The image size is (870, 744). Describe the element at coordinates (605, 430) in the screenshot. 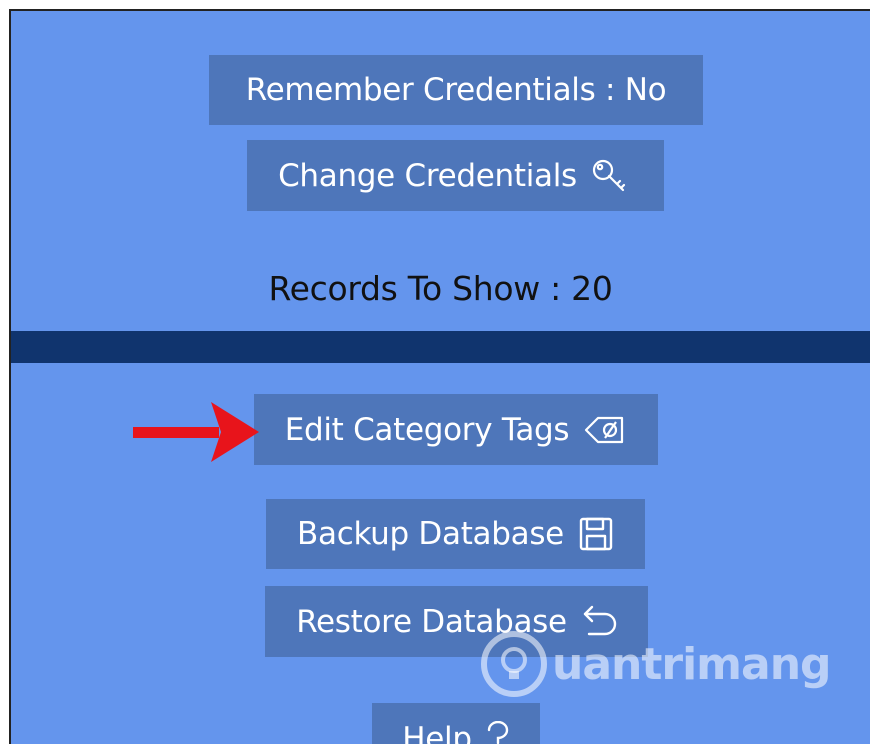

I see `tag-icon` at that location.